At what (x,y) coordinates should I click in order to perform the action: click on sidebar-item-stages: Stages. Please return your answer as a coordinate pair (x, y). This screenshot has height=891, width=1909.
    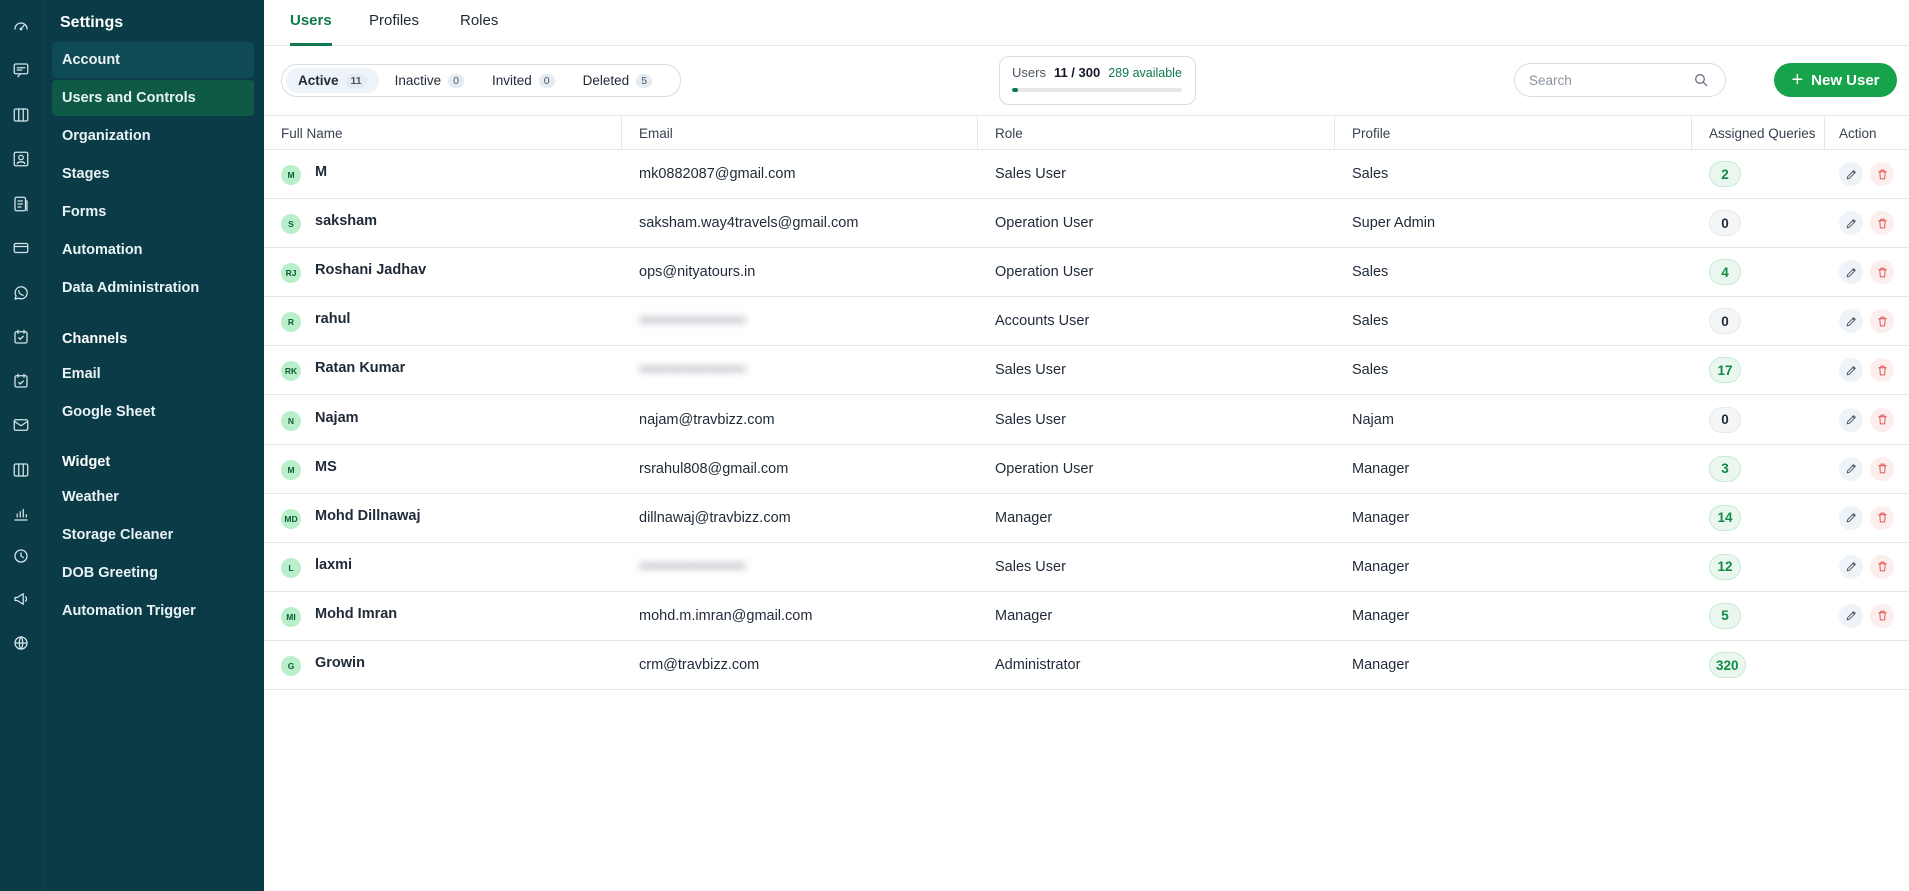
    Looking at the image, I should click on (153, 174).